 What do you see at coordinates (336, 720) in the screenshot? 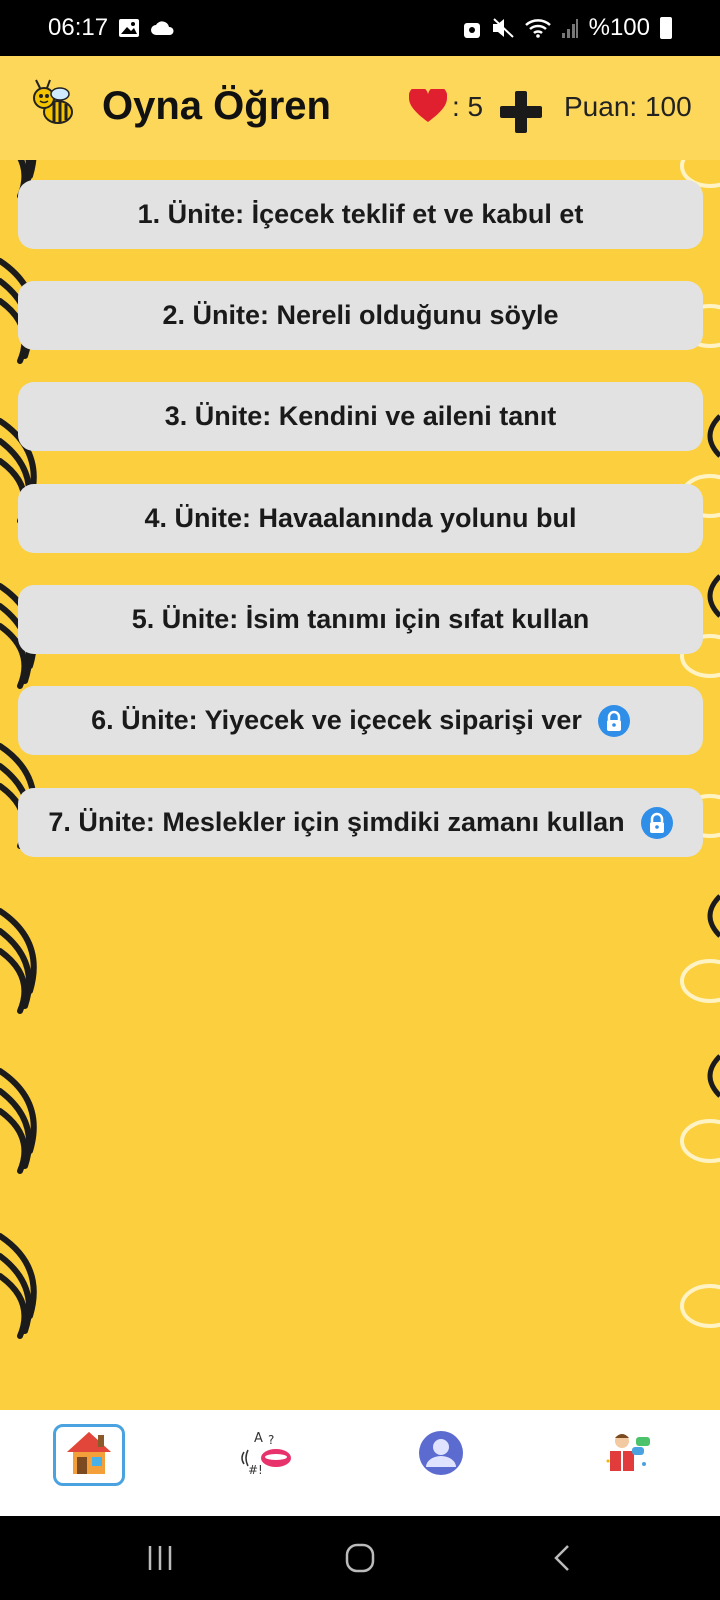
I see `unit-label: 6. Ünite: Yiyecek ve içecek siparişi ver` at bounding box center [336, 720].